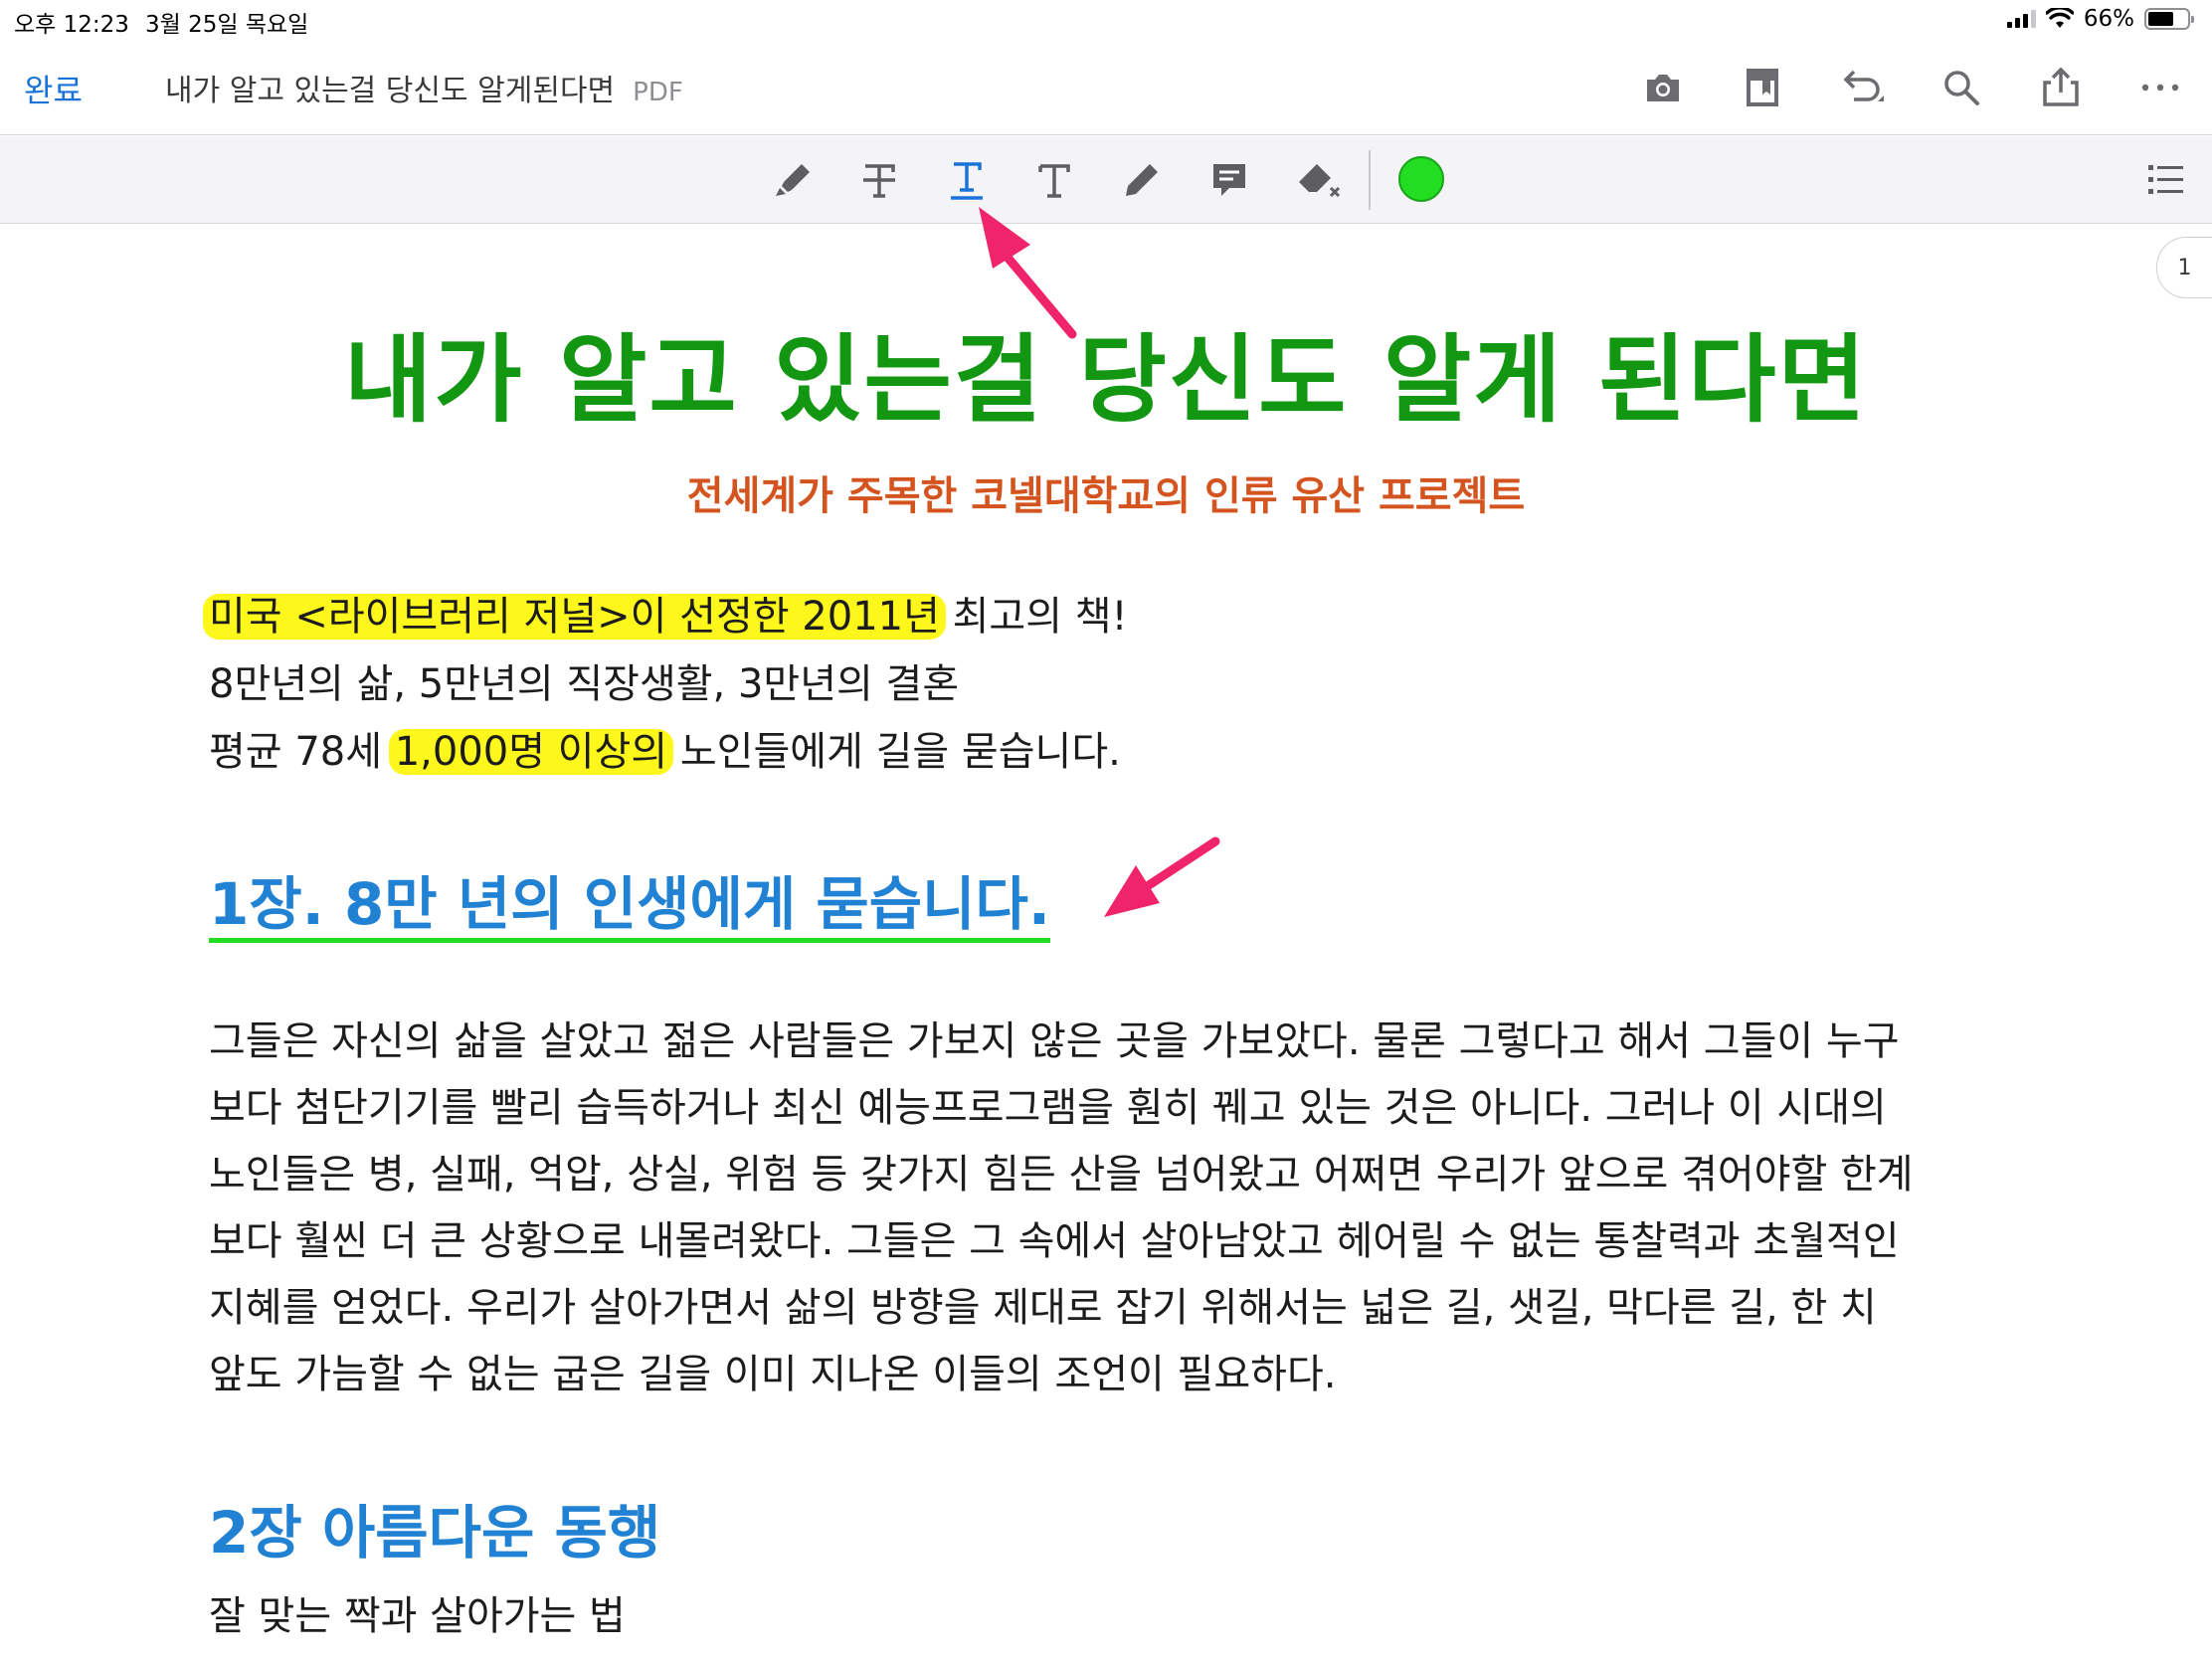 The height and width of the screenshot is (1659, 2212). Describe the element at coordinates (53, 88) in the screenshot. I see `done-button: 완료` at that location.